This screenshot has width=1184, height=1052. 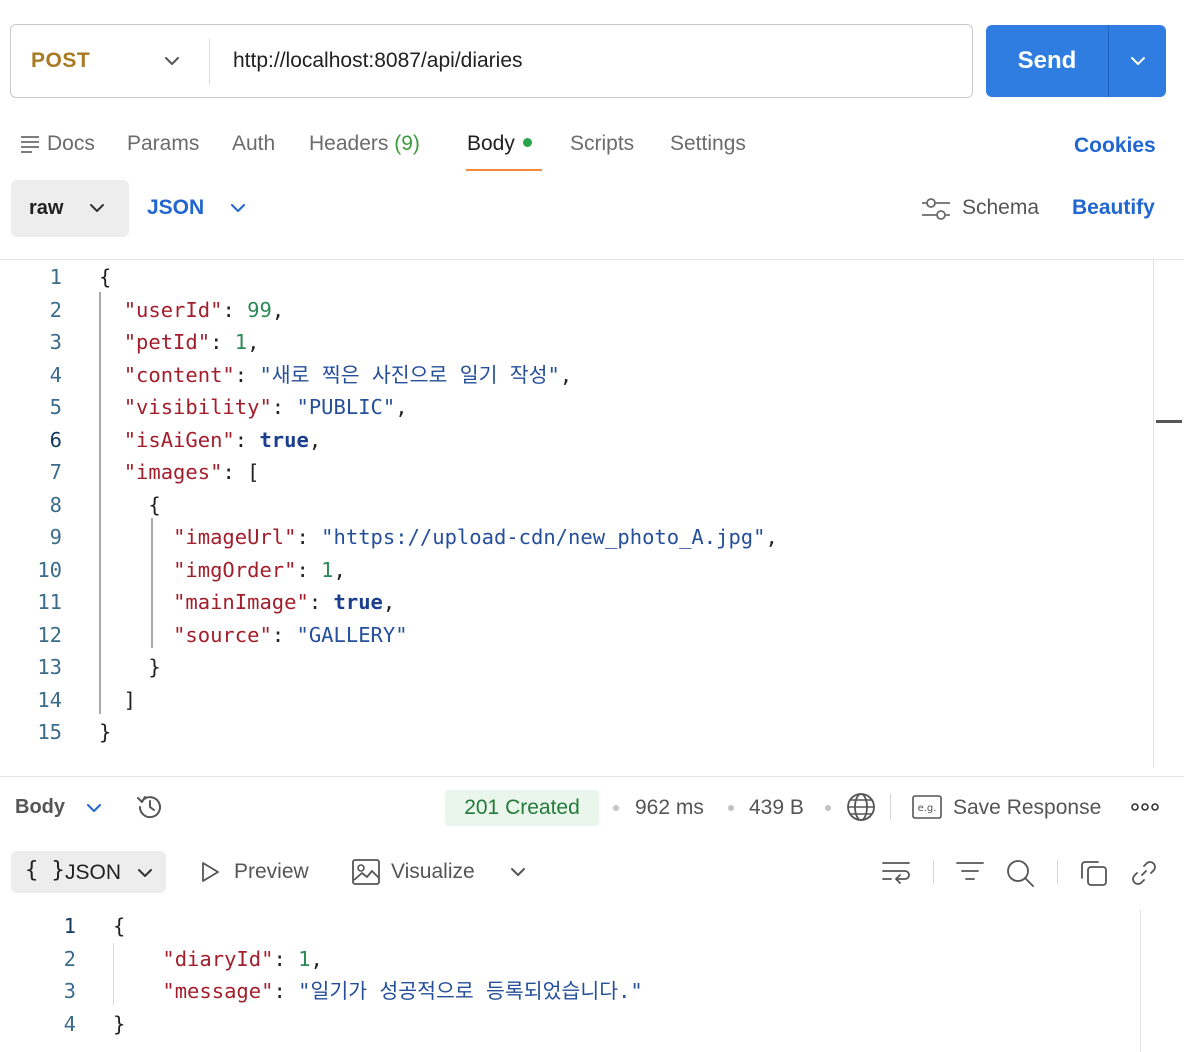 What do you see at coordinates (708, 145) in the screenshot?
I see `tab-settings: Settings` at bounding box center [708, 145].